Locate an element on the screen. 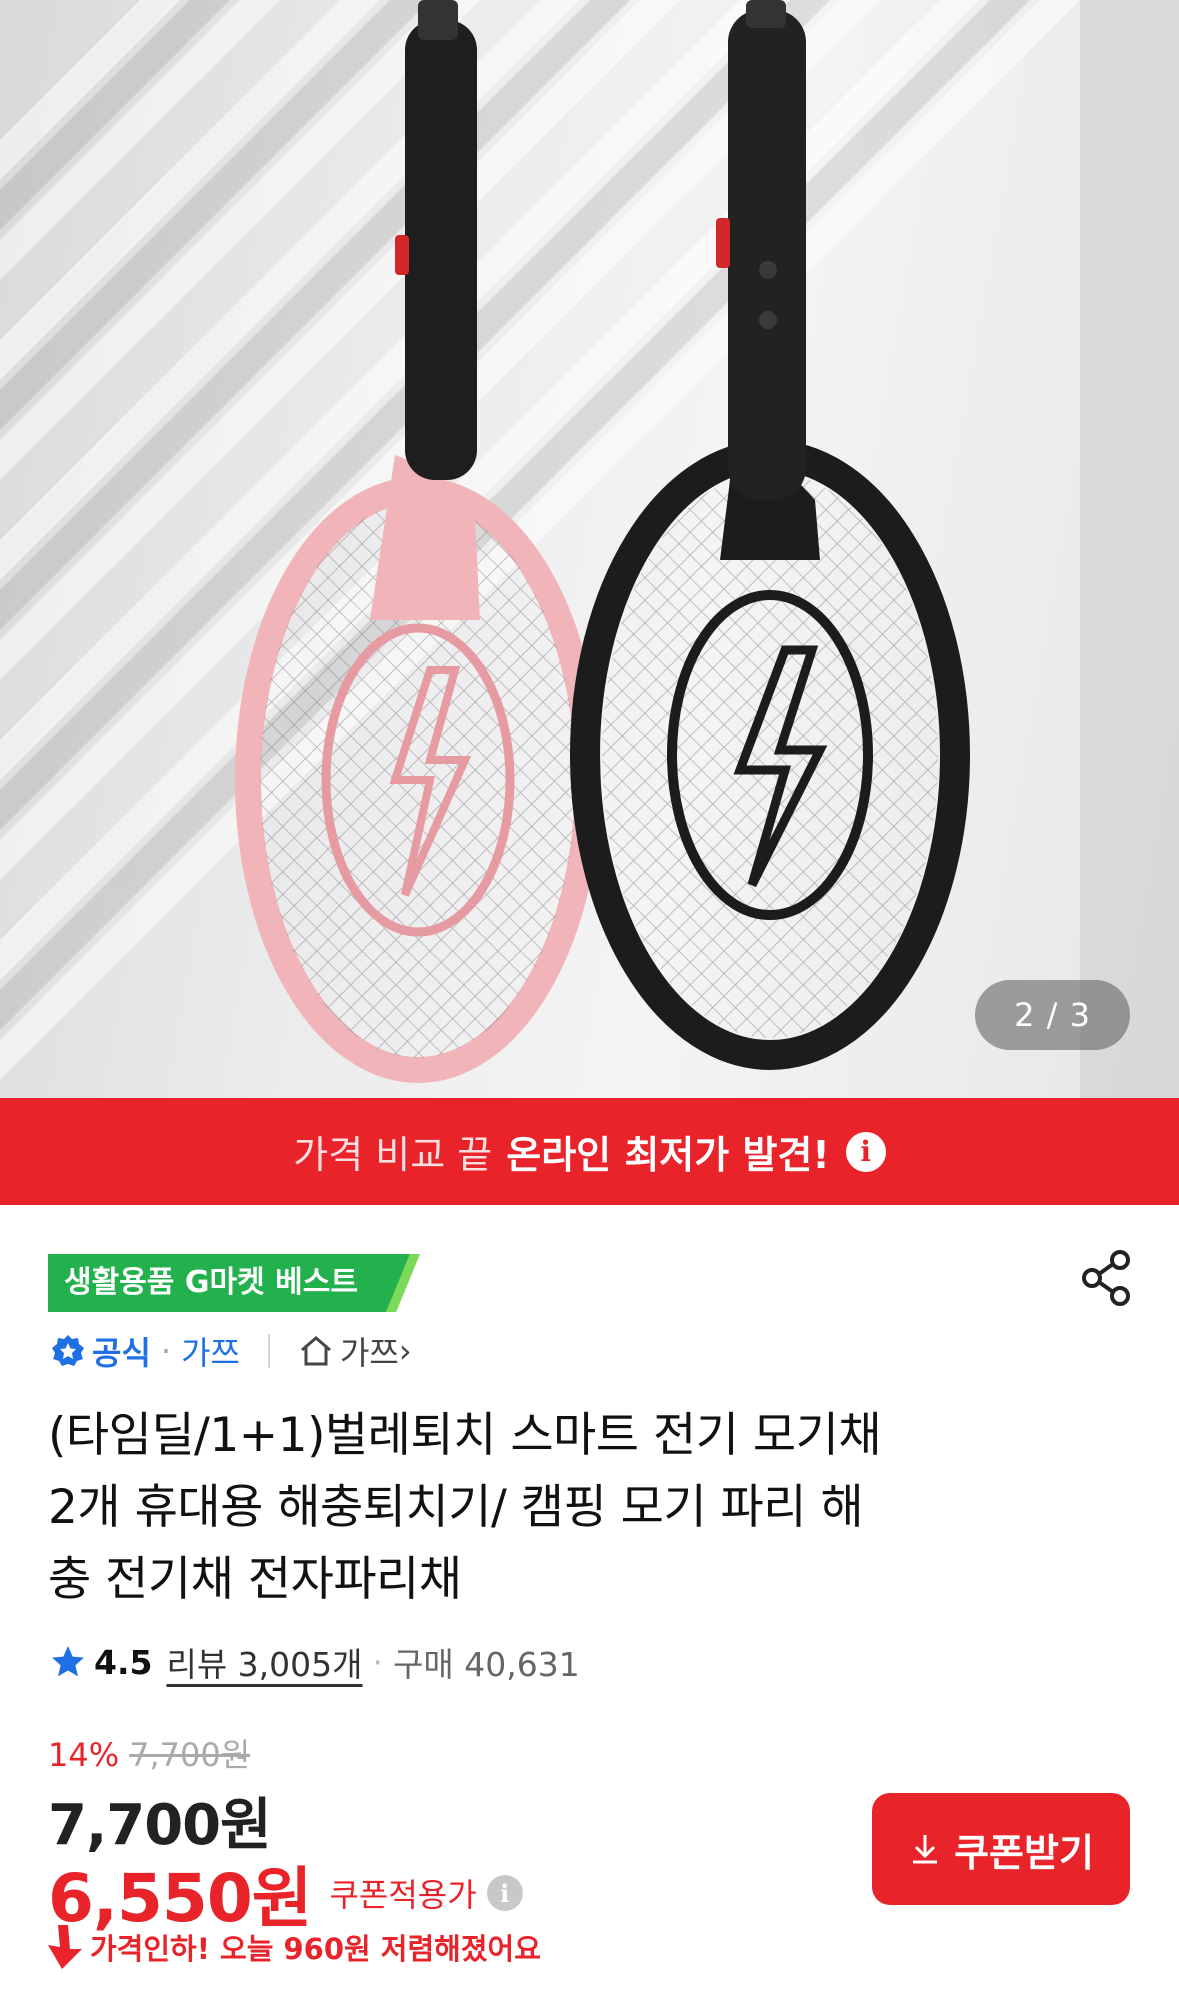  discount-row: 14% 7,700원 is located at coordinates (149, 1753).